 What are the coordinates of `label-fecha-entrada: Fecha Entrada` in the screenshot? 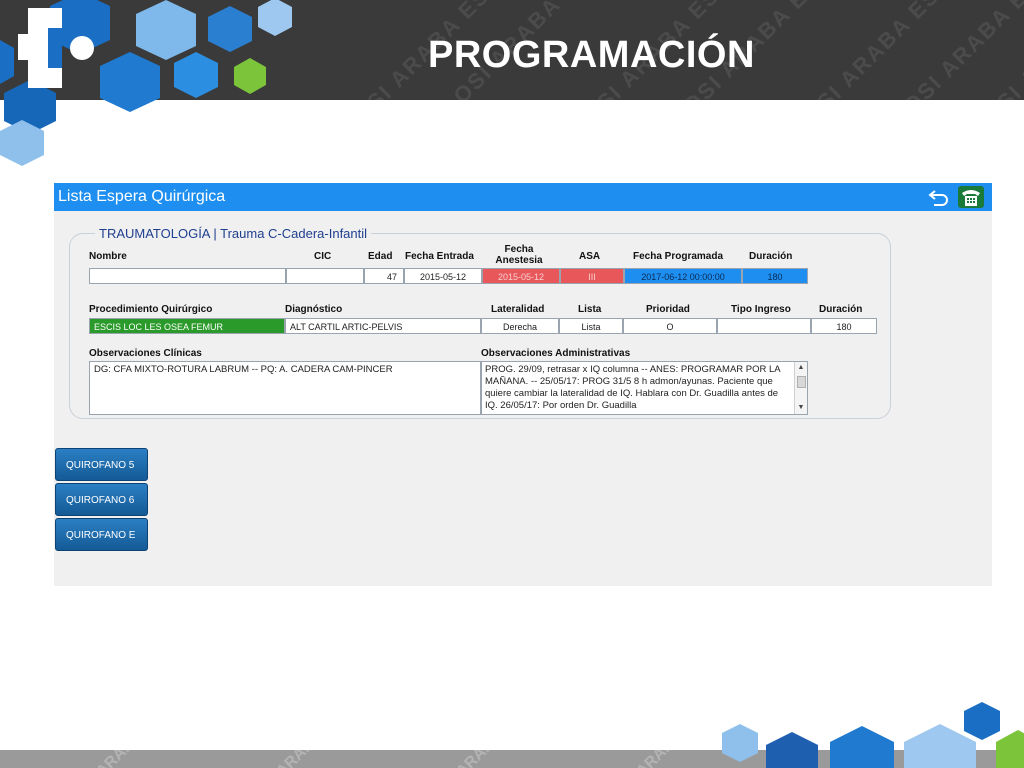 It's located at (439, 256).